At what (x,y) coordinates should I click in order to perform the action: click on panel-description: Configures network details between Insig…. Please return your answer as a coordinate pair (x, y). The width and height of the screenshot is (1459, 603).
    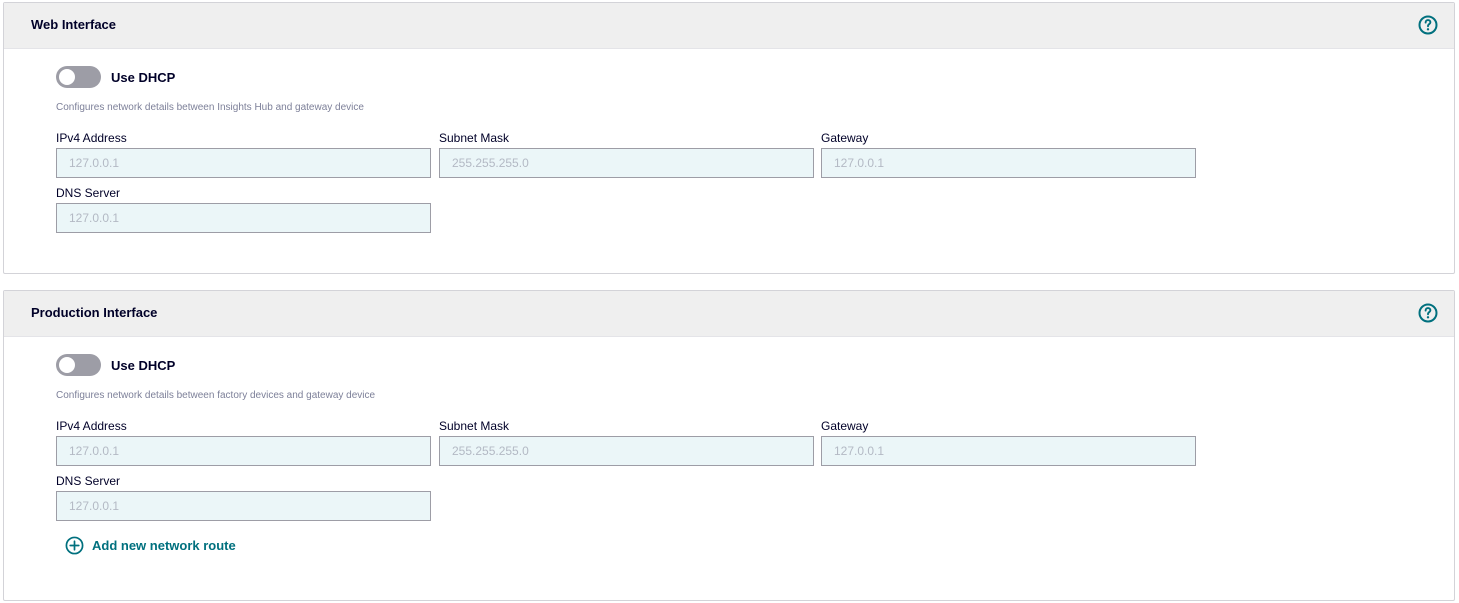
    Looking at the image, I should click on (210, 107).